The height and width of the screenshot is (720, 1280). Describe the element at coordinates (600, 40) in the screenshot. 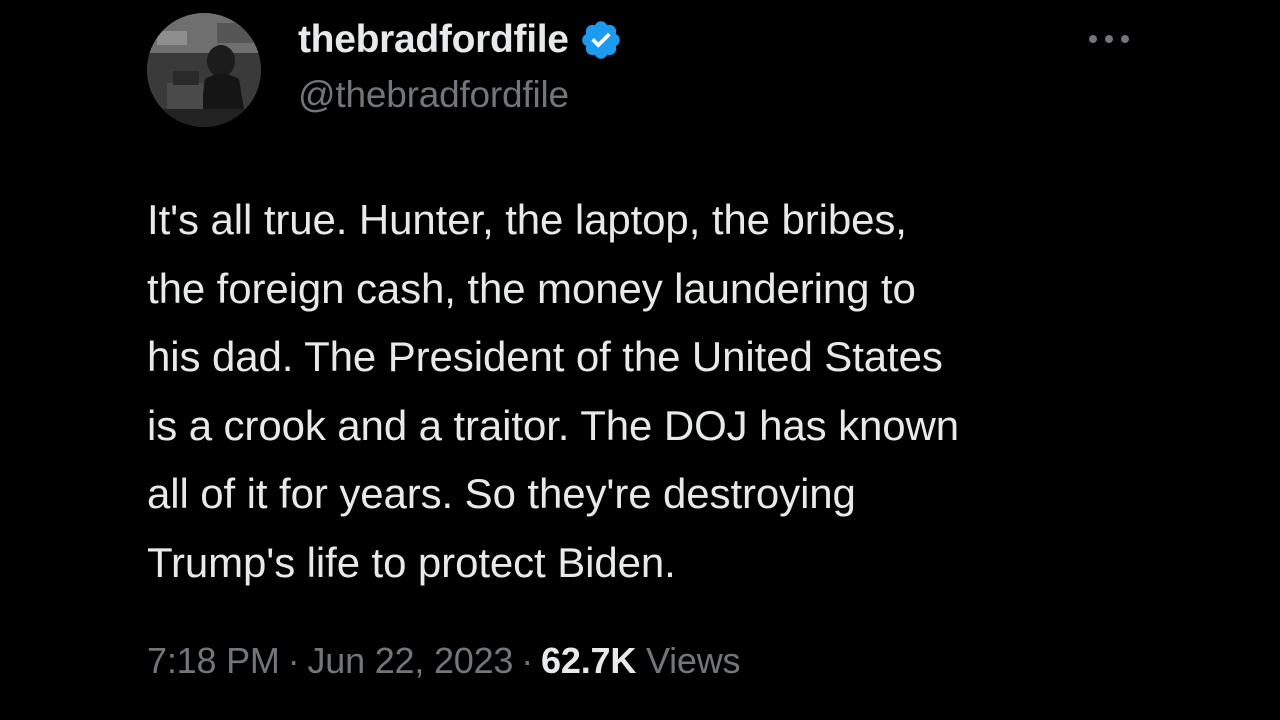

I see `verified-badge-icon` at that location.